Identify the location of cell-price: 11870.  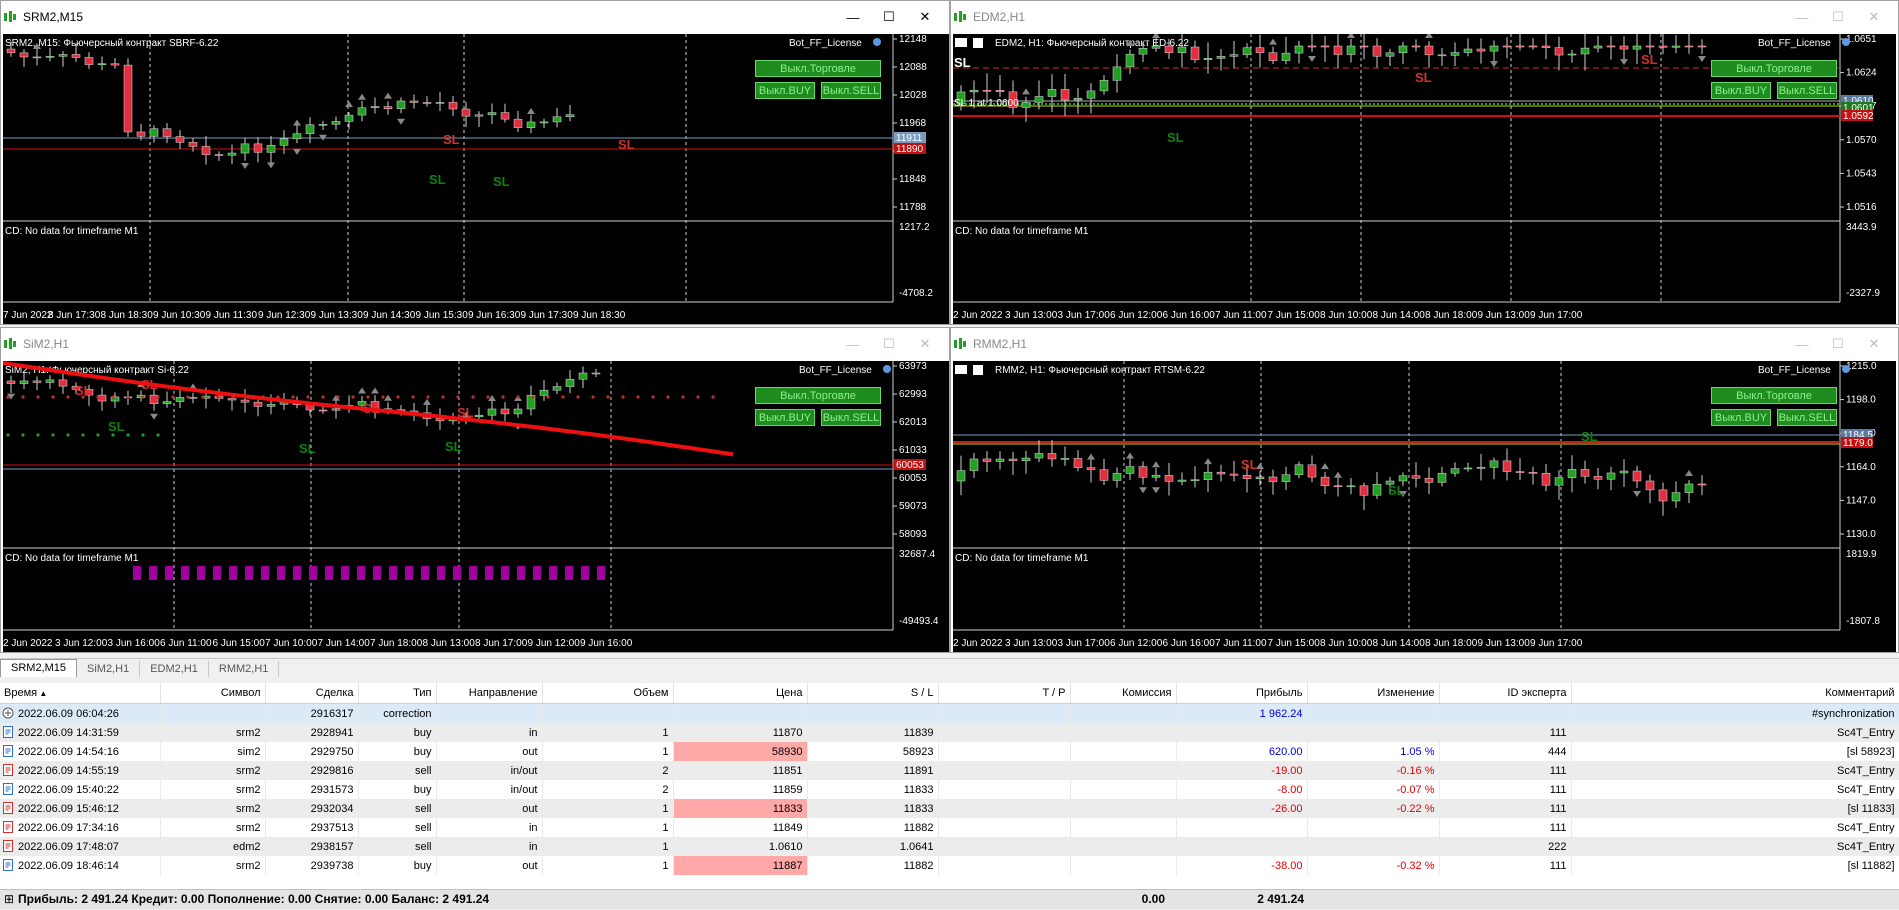
(740, 732).